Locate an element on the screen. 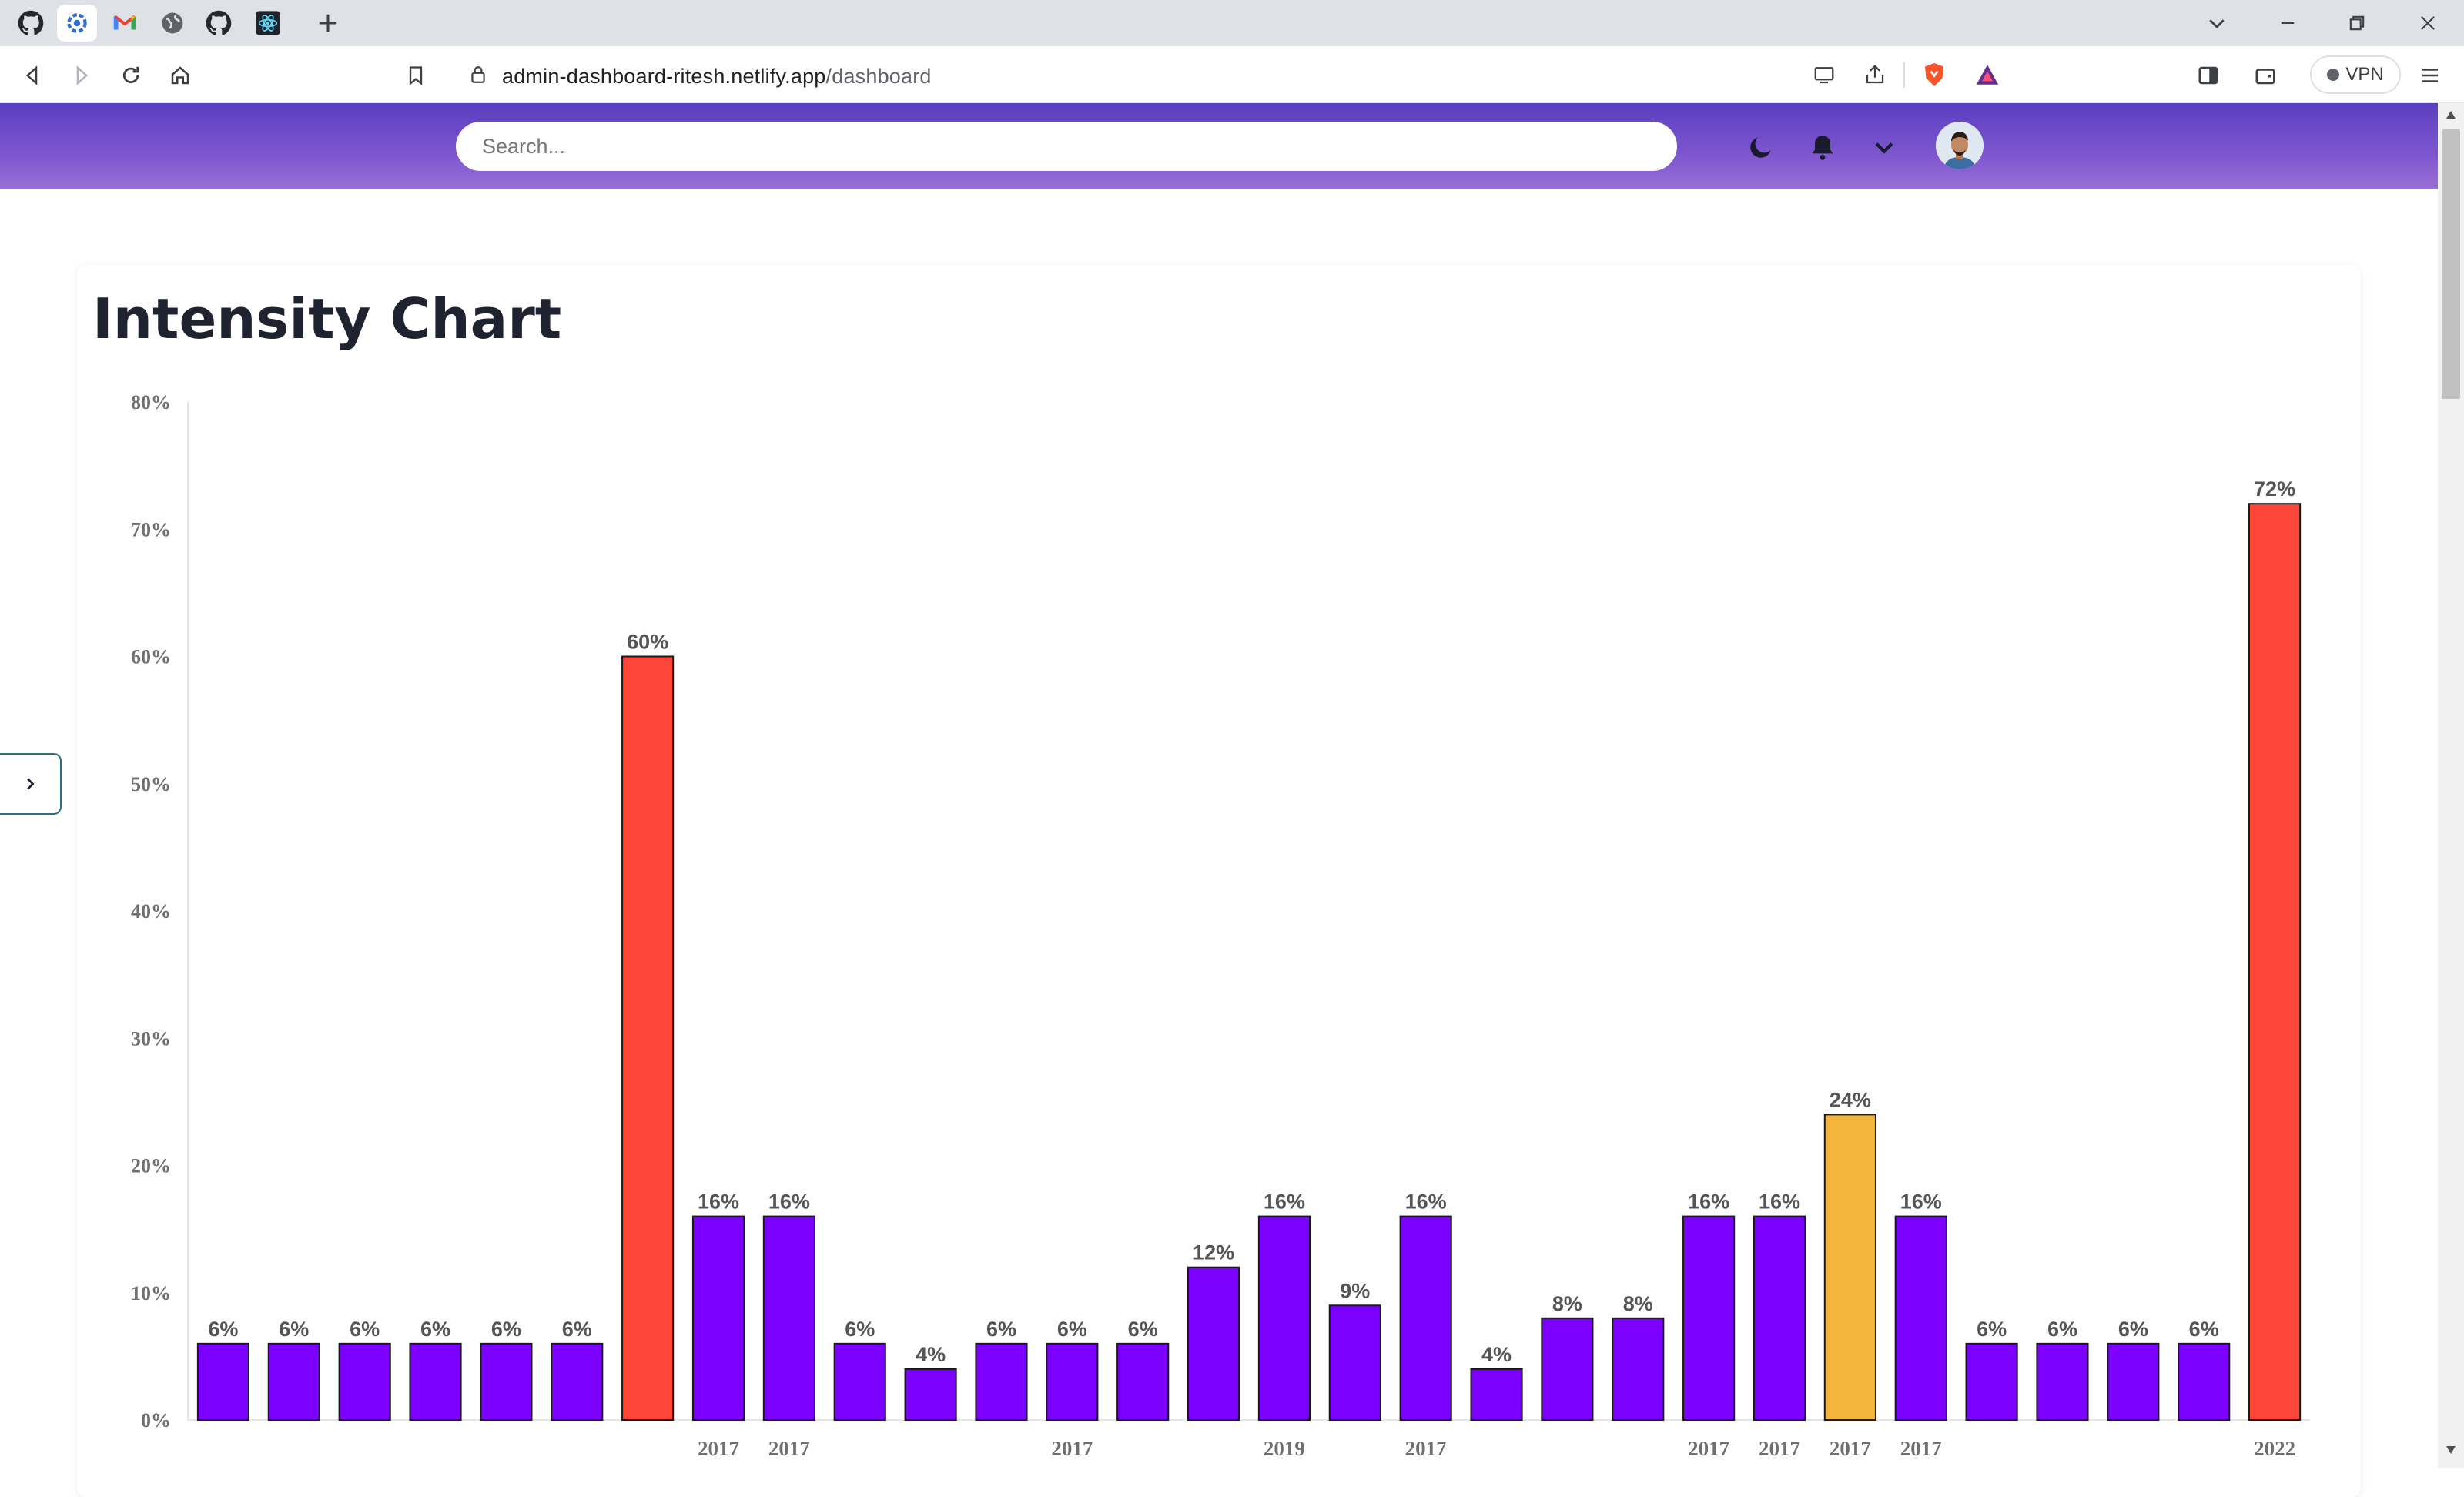 The image size is (2464, 1497). y-tick-label: 60% is located at coordinates (151, 657).